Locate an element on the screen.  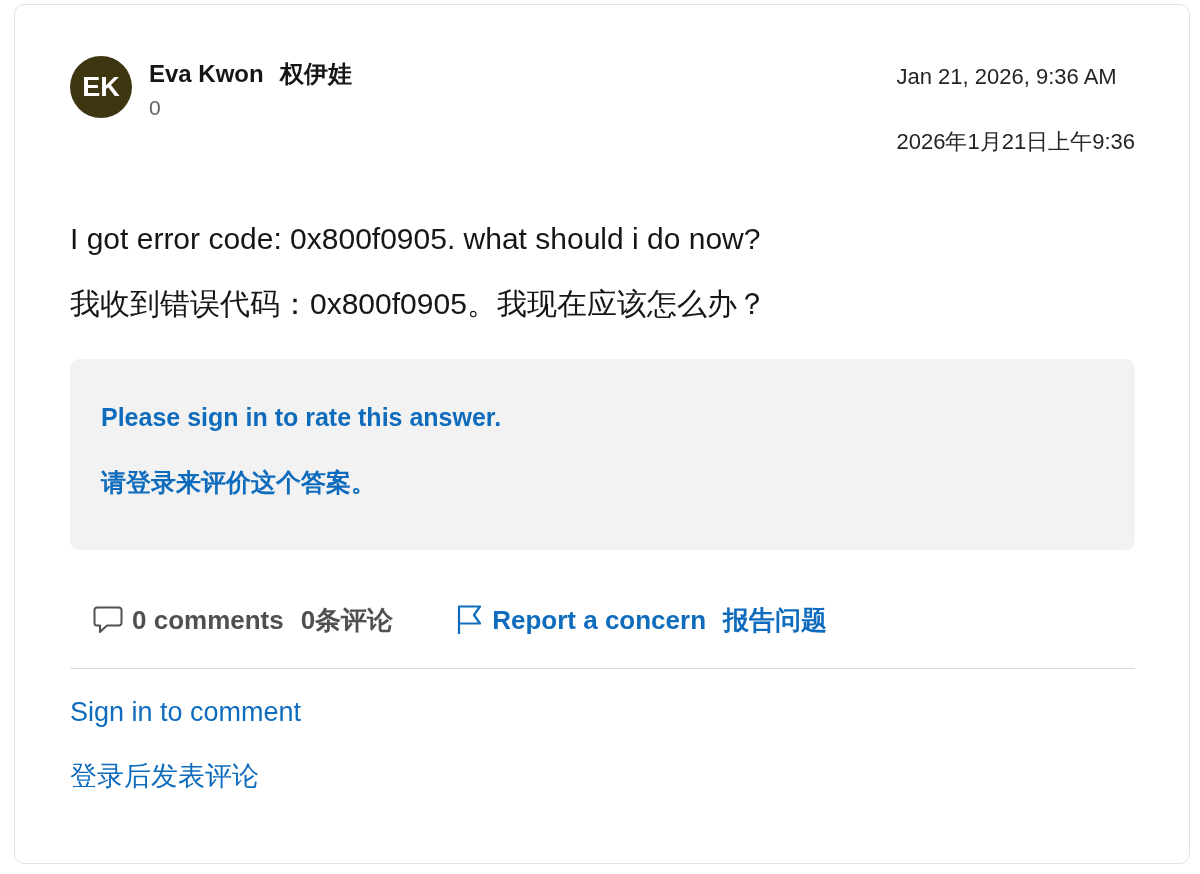
sign-in-to-rate-link: Please sign in to rate this answer. is located at coordinates (301, 417).